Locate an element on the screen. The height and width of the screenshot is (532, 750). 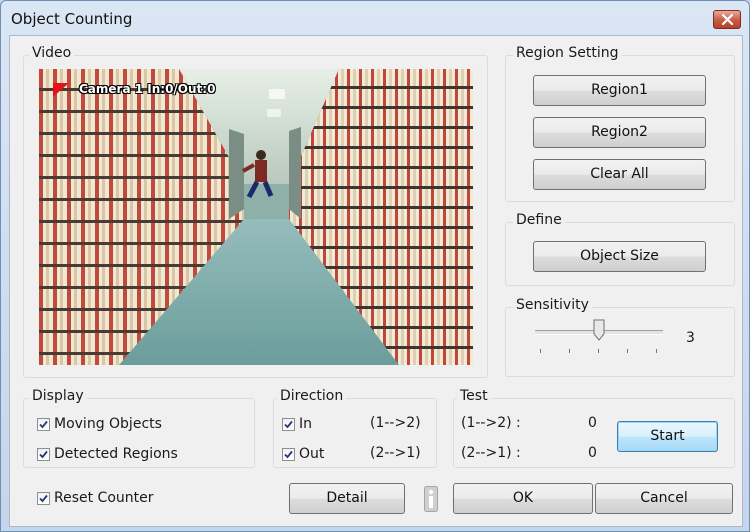
test-backward-count: 0 is located at coordinates (592, 453).